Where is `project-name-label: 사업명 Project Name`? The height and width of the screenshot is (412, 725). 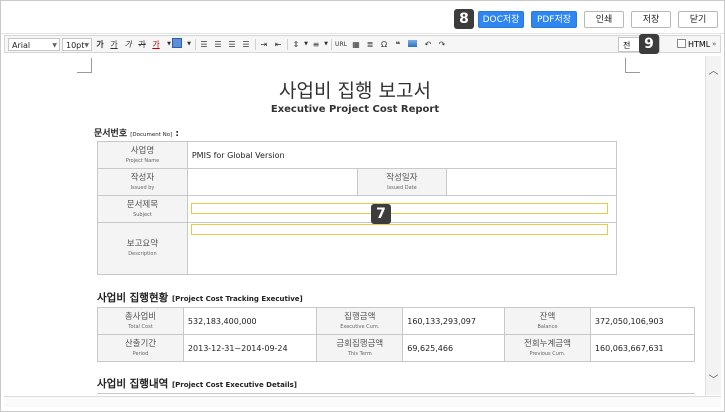
project-name-label: 사업명 Project Name is located at coordinates (142, 155).